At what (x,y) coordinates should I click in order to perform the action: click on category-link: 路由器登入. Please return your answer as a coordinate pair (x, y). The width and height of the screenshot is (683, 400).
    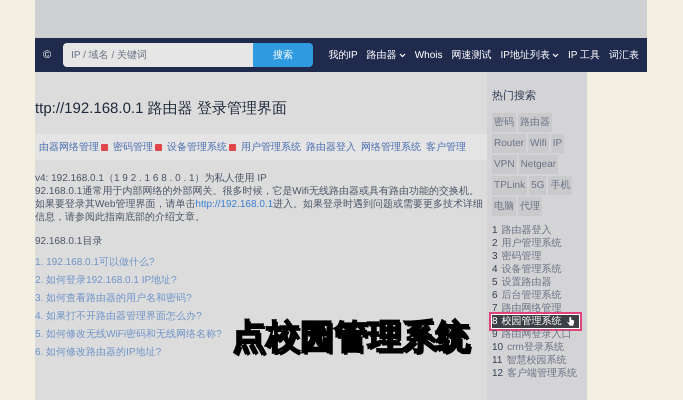
    Looking at the image, I should click on (331, 147).